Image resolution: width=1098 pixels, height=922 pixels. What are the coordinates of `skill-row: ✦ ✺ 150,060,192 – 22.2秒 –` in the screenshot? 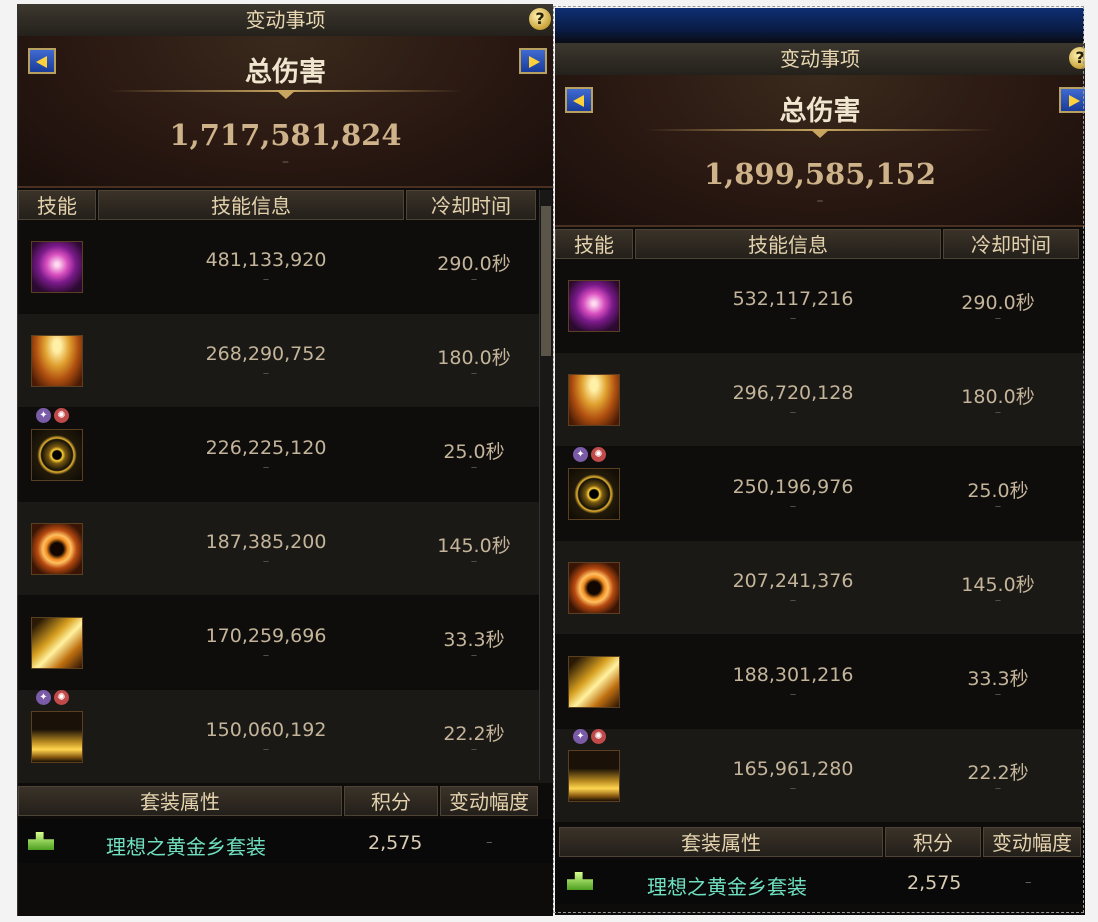 It's located at (285, 736).